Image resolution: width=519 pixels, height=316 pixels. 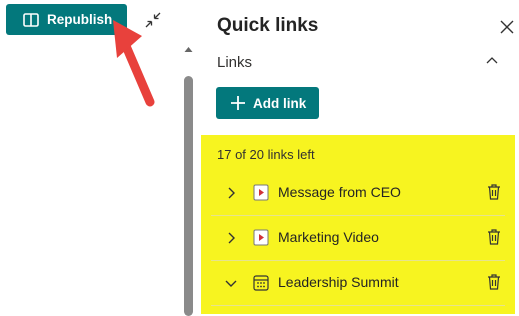 I want to click on vertical-scrollbar, so click(x=188, y=177).